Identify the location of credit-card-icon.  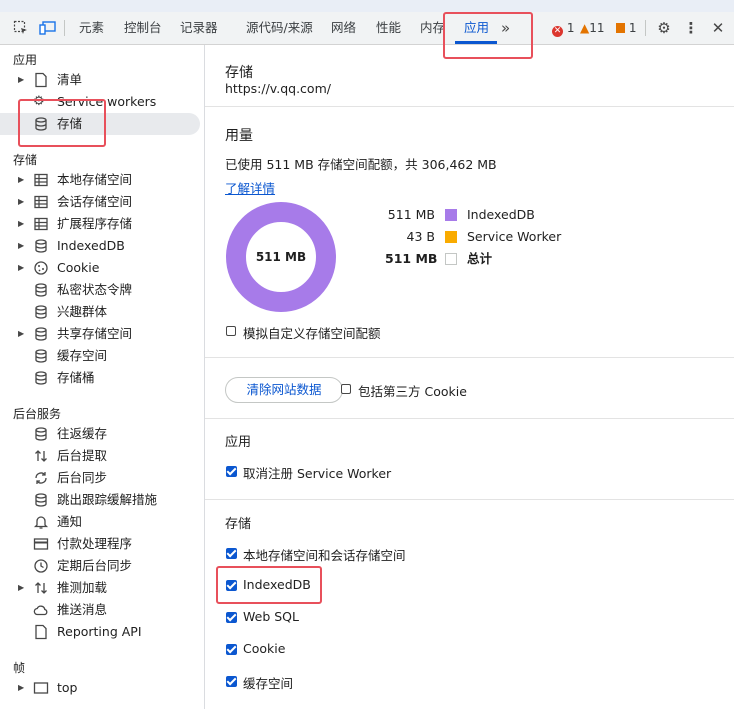
(41, 544).